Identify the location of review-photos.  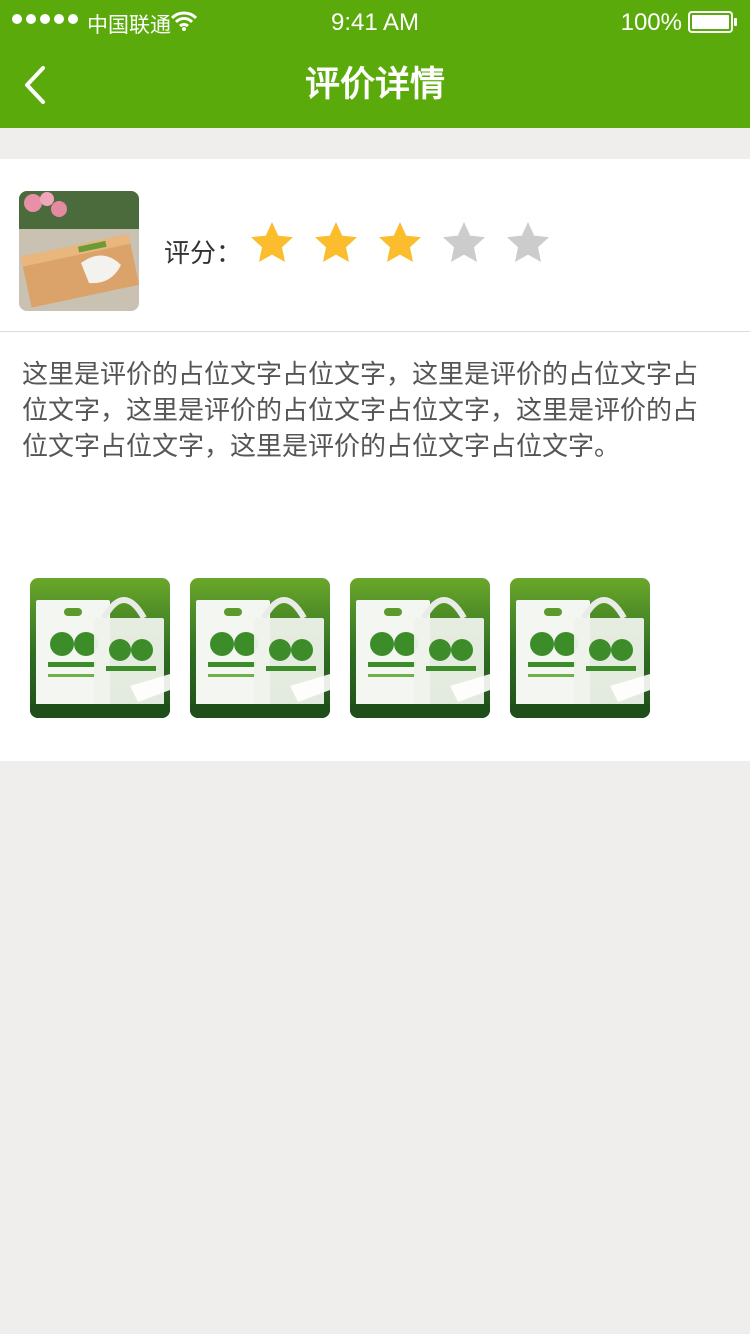
(340, 648).